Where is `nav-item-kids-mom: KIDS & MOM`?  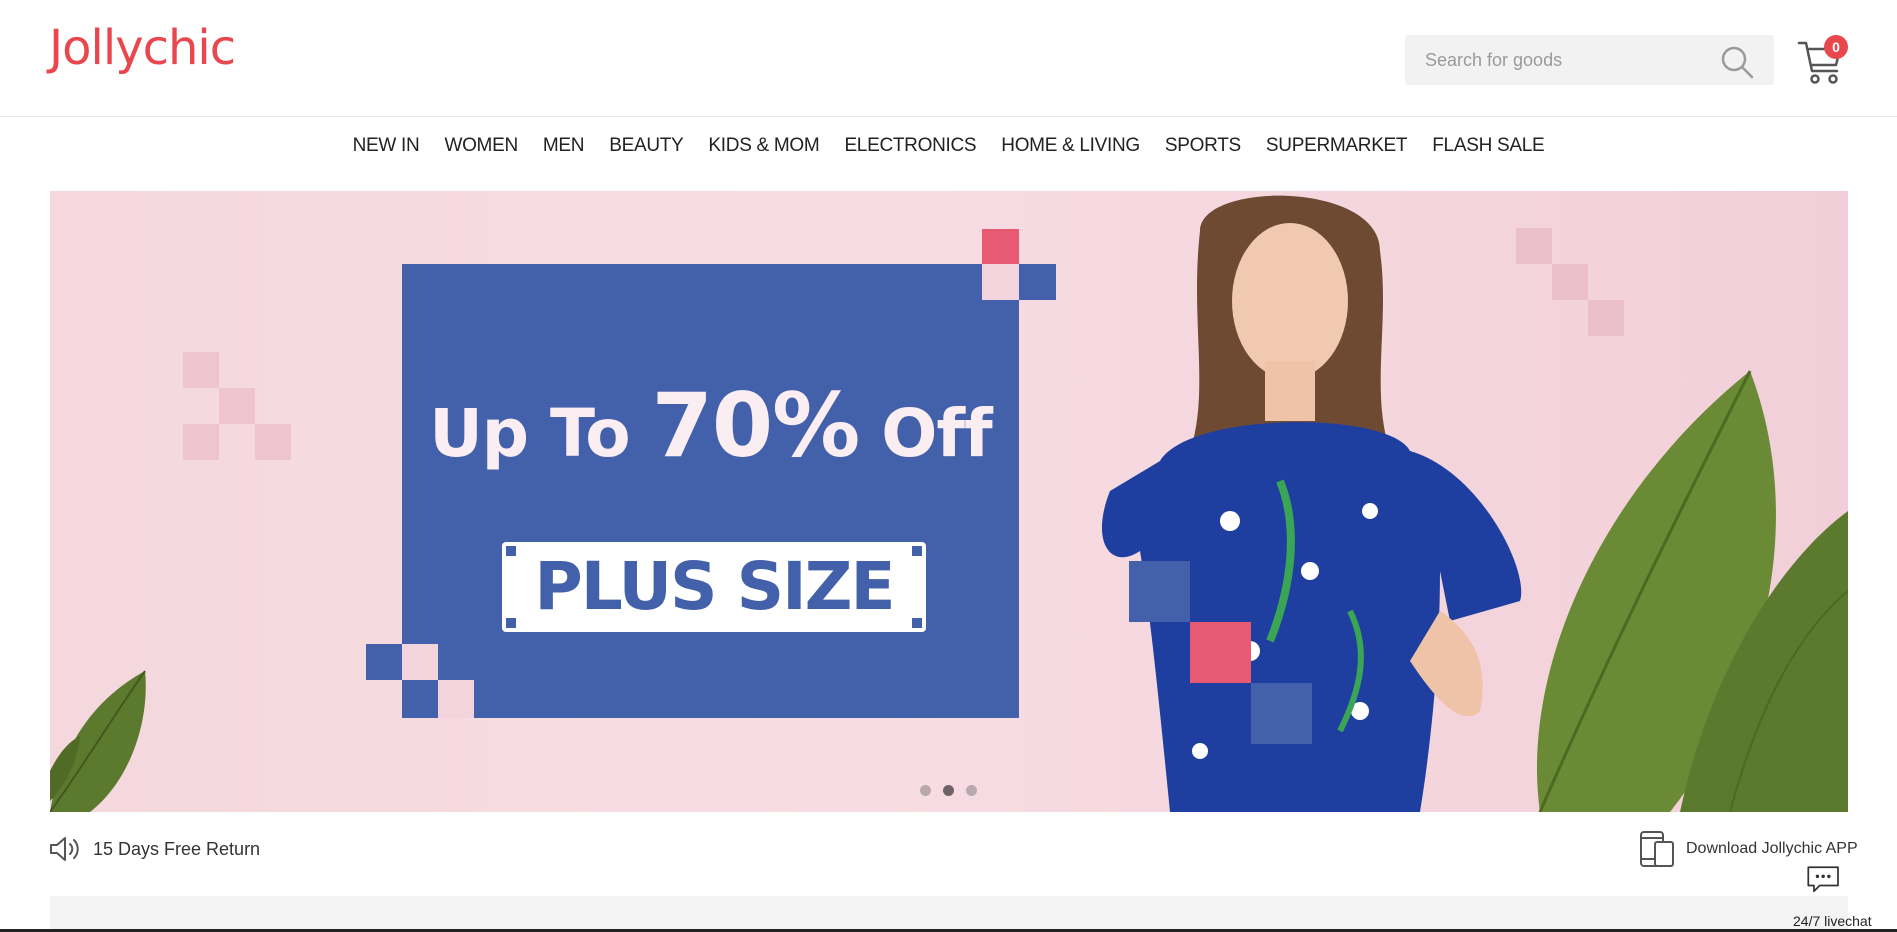 nav-item-kids-mom: KIDS & MOM is located at coordinates (764, 146).